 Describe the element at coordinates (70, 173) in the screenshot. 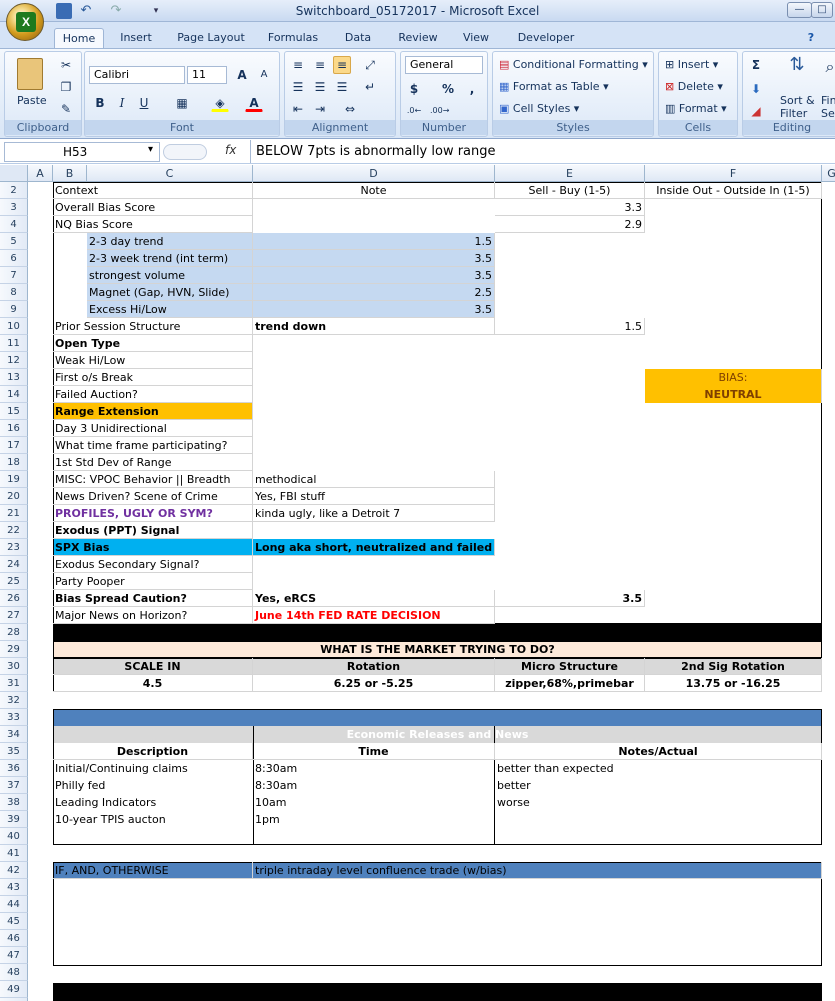

I see `column-header-b: B` at that location.